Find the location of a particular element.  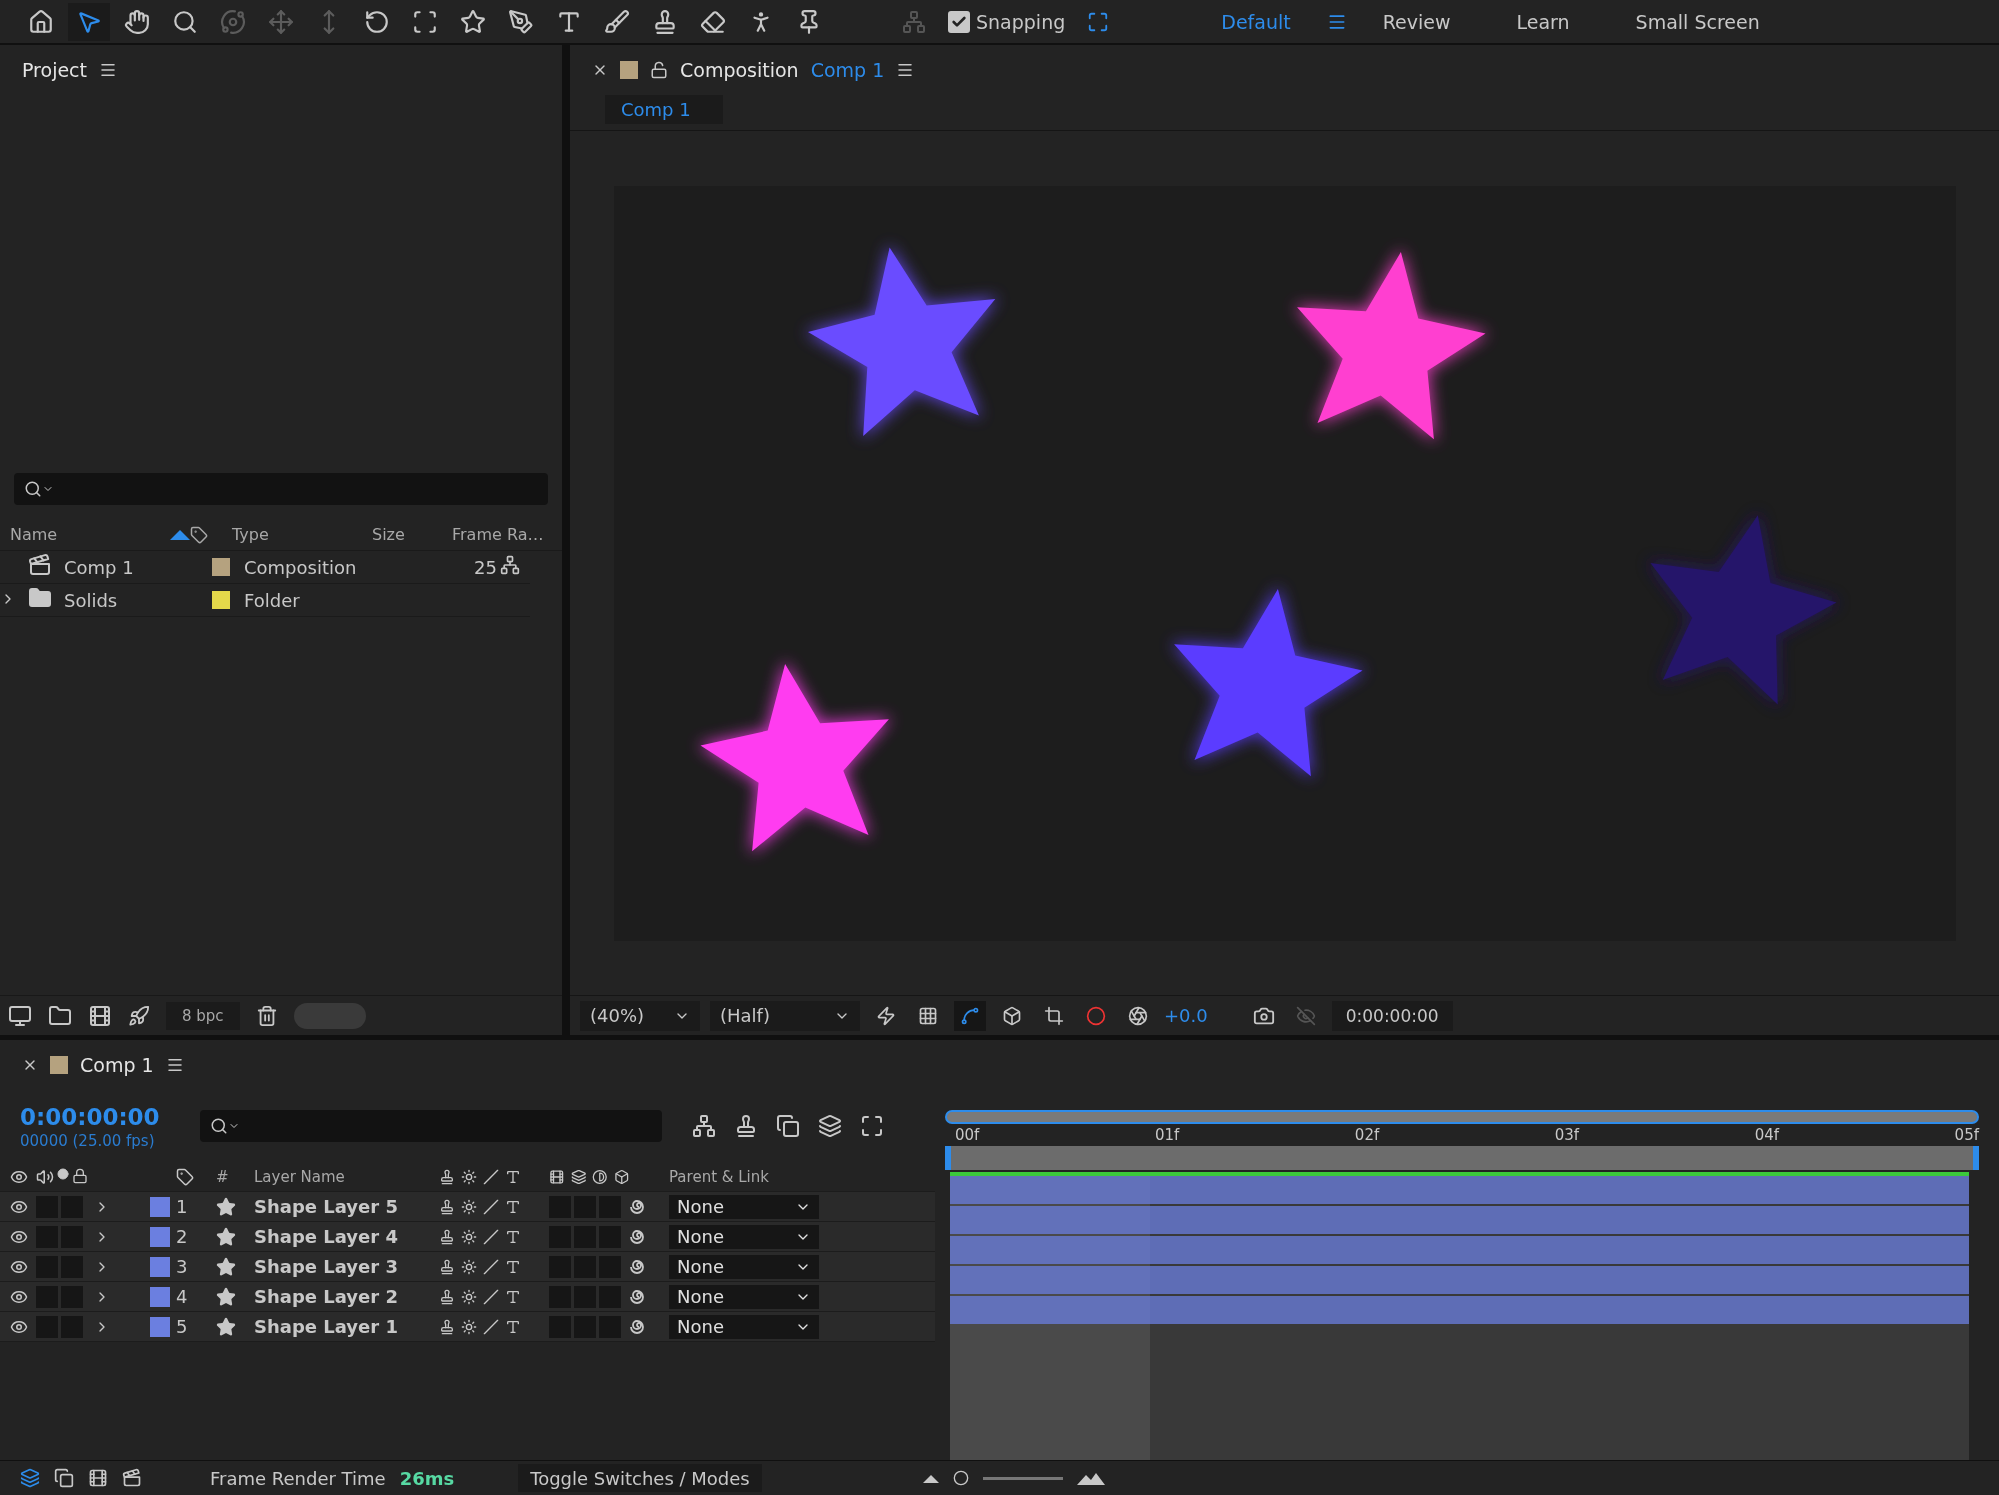

column-header: Size is located at coordinates (388, 534).